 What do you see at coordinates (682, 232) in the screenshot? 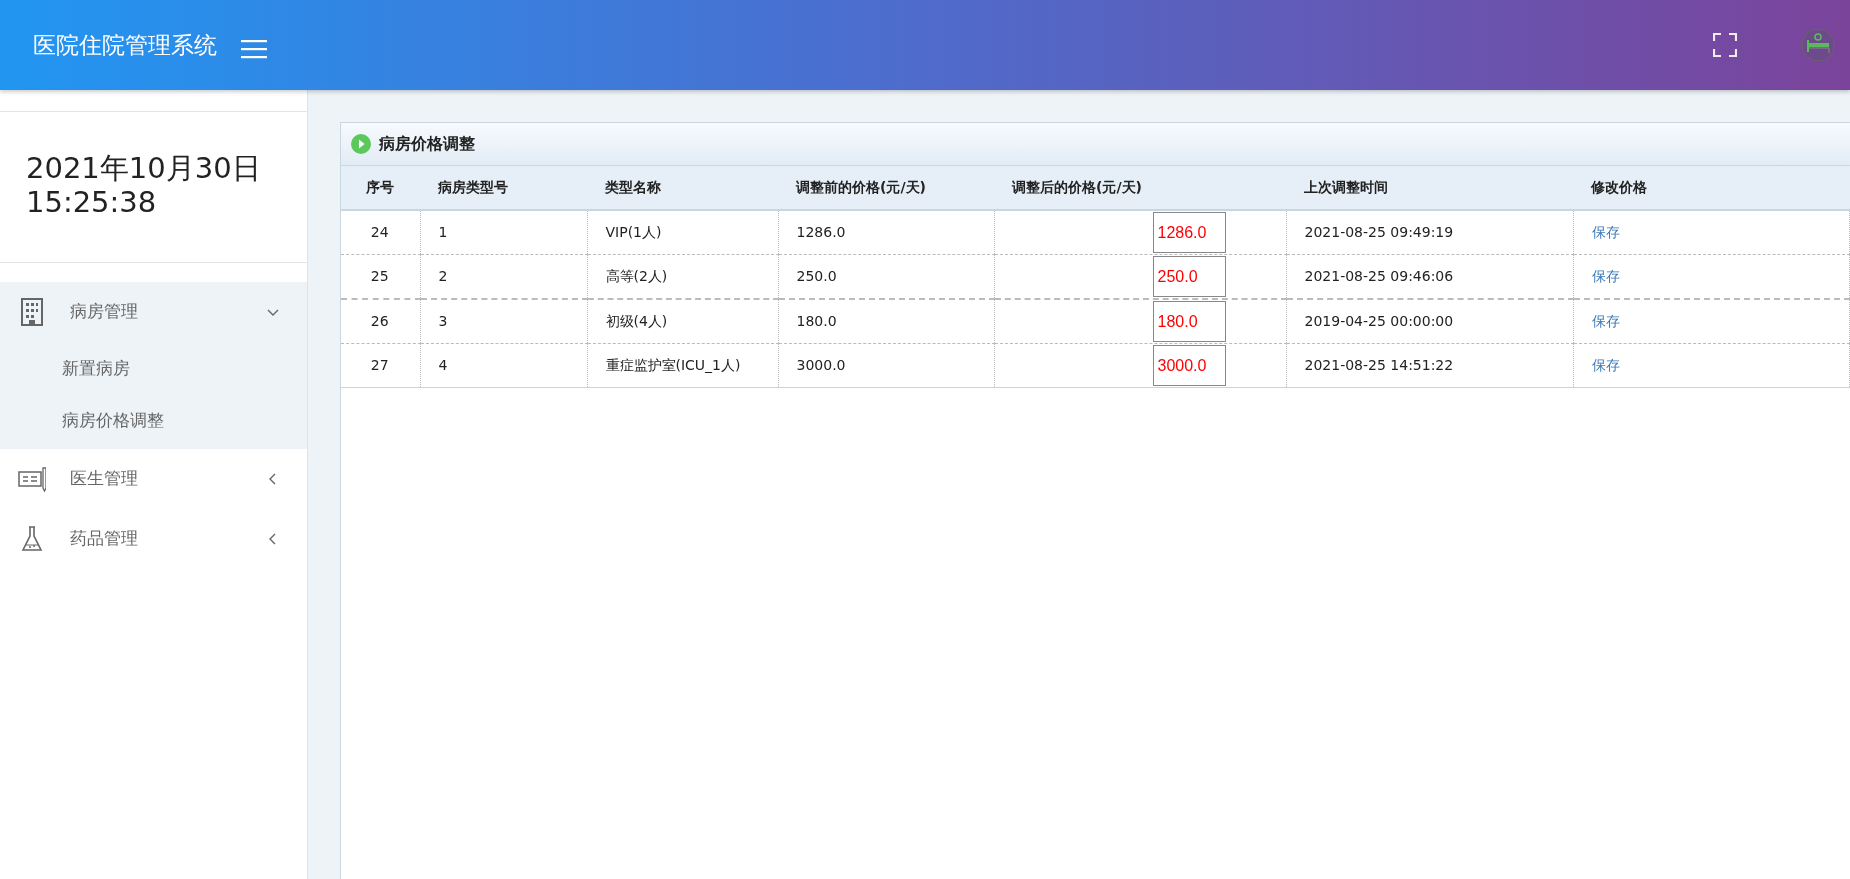
I see `table-cell: VIP(1人)` at bounding box center [682, 232].